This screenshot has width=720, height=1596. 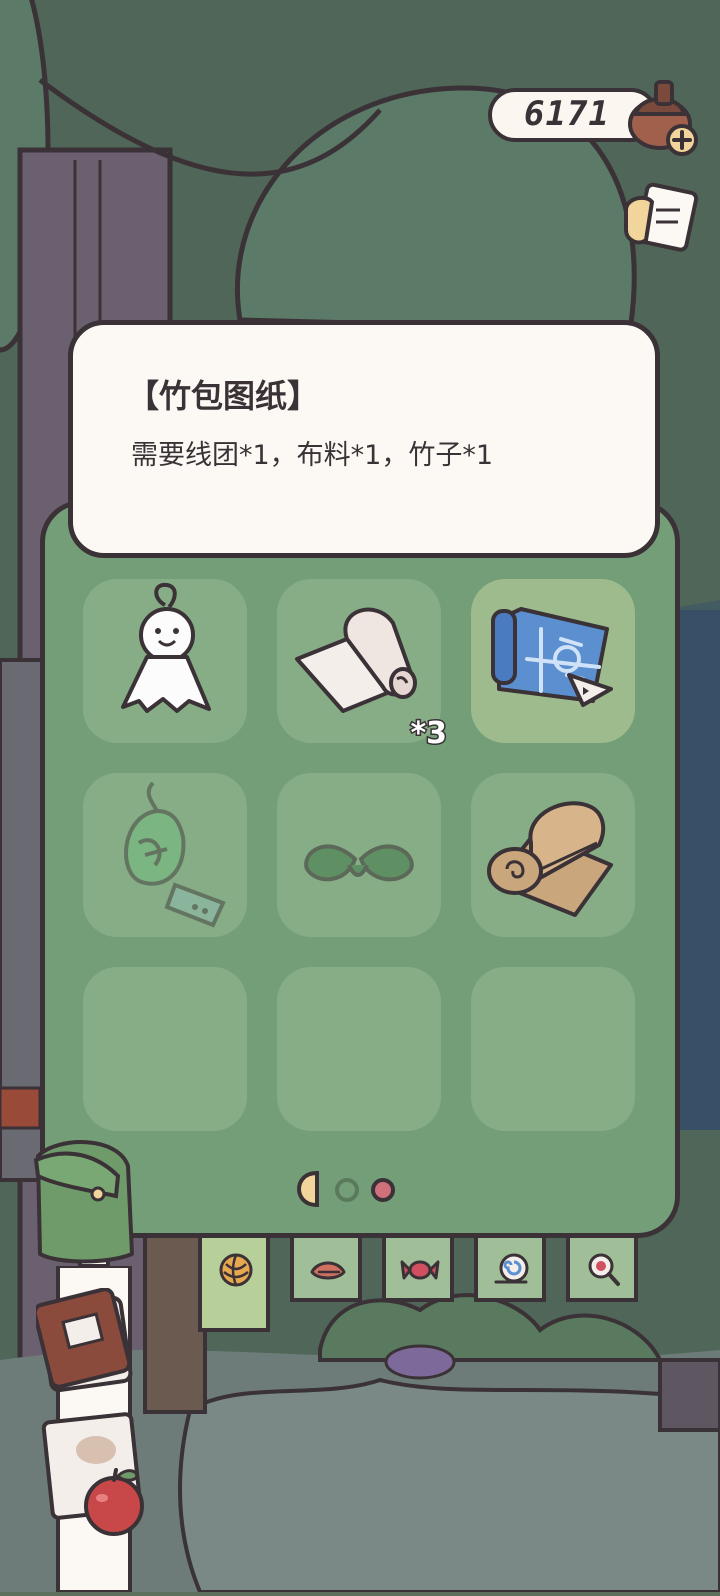 What do you see at coordinates (82, 1340) in the screenshot?
I see `journal-icon` at bounding box center [82, 1340].